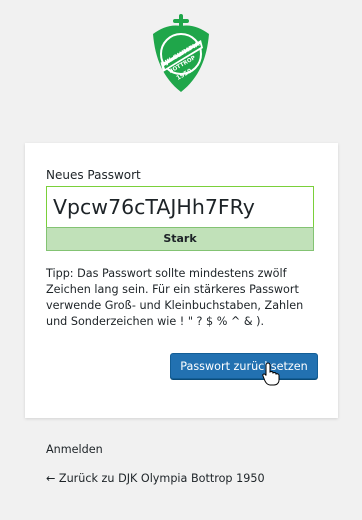 Image resolution: width=362 pixels, height=520 pixels. What do you see at coordinates (244, 366) in the screenshot?
I see `reset-password-button: Passwort zurücksetzen` at bounding box center [244, 366].